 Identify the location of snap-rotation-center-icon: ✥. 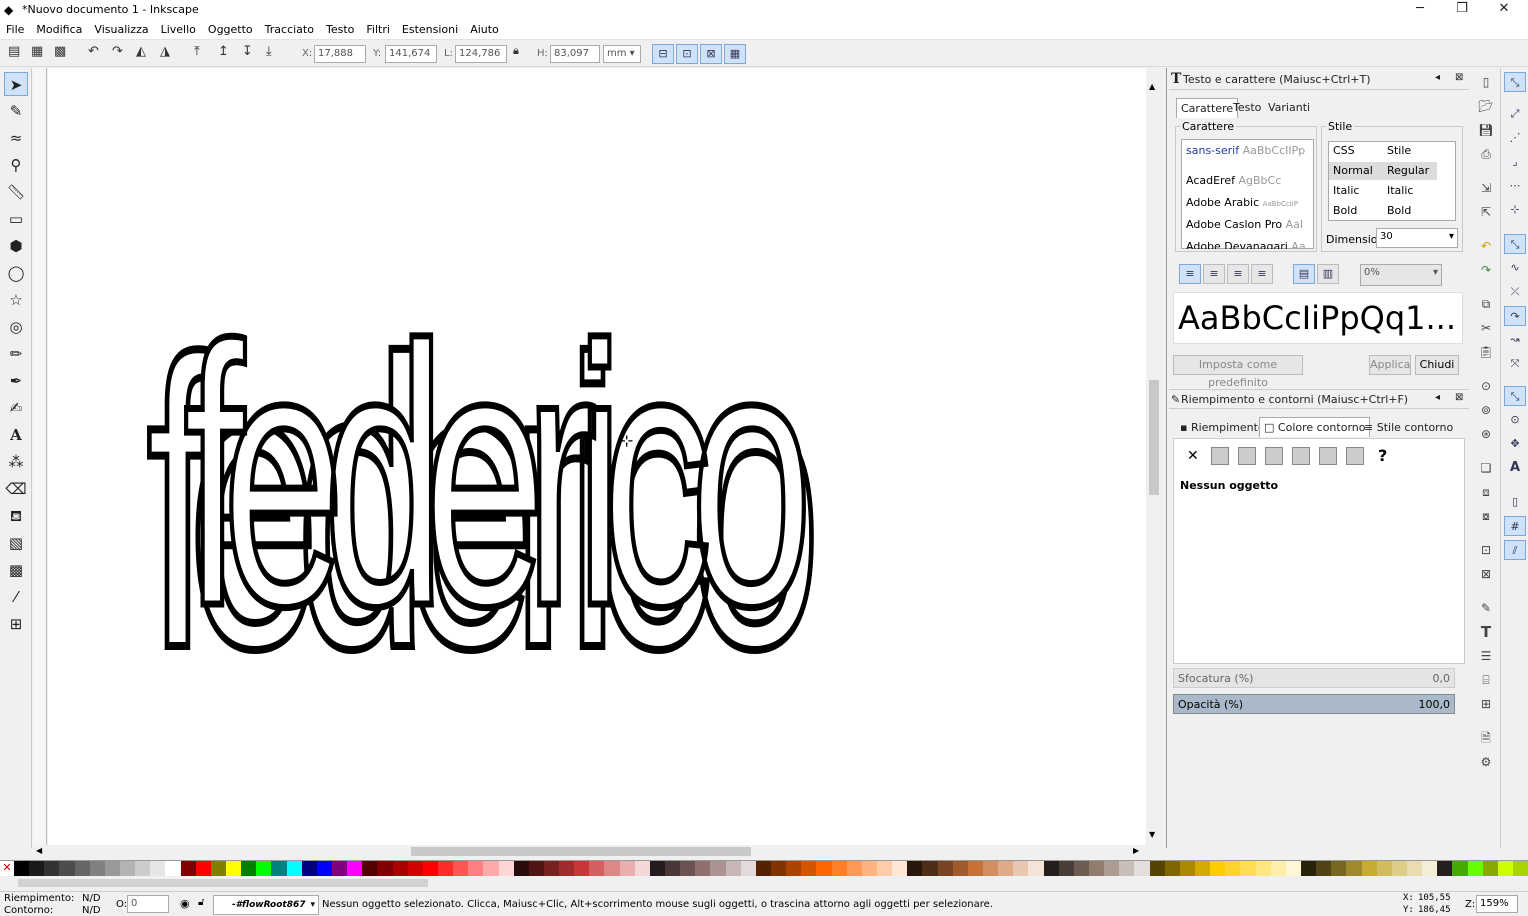
(1515, 444).